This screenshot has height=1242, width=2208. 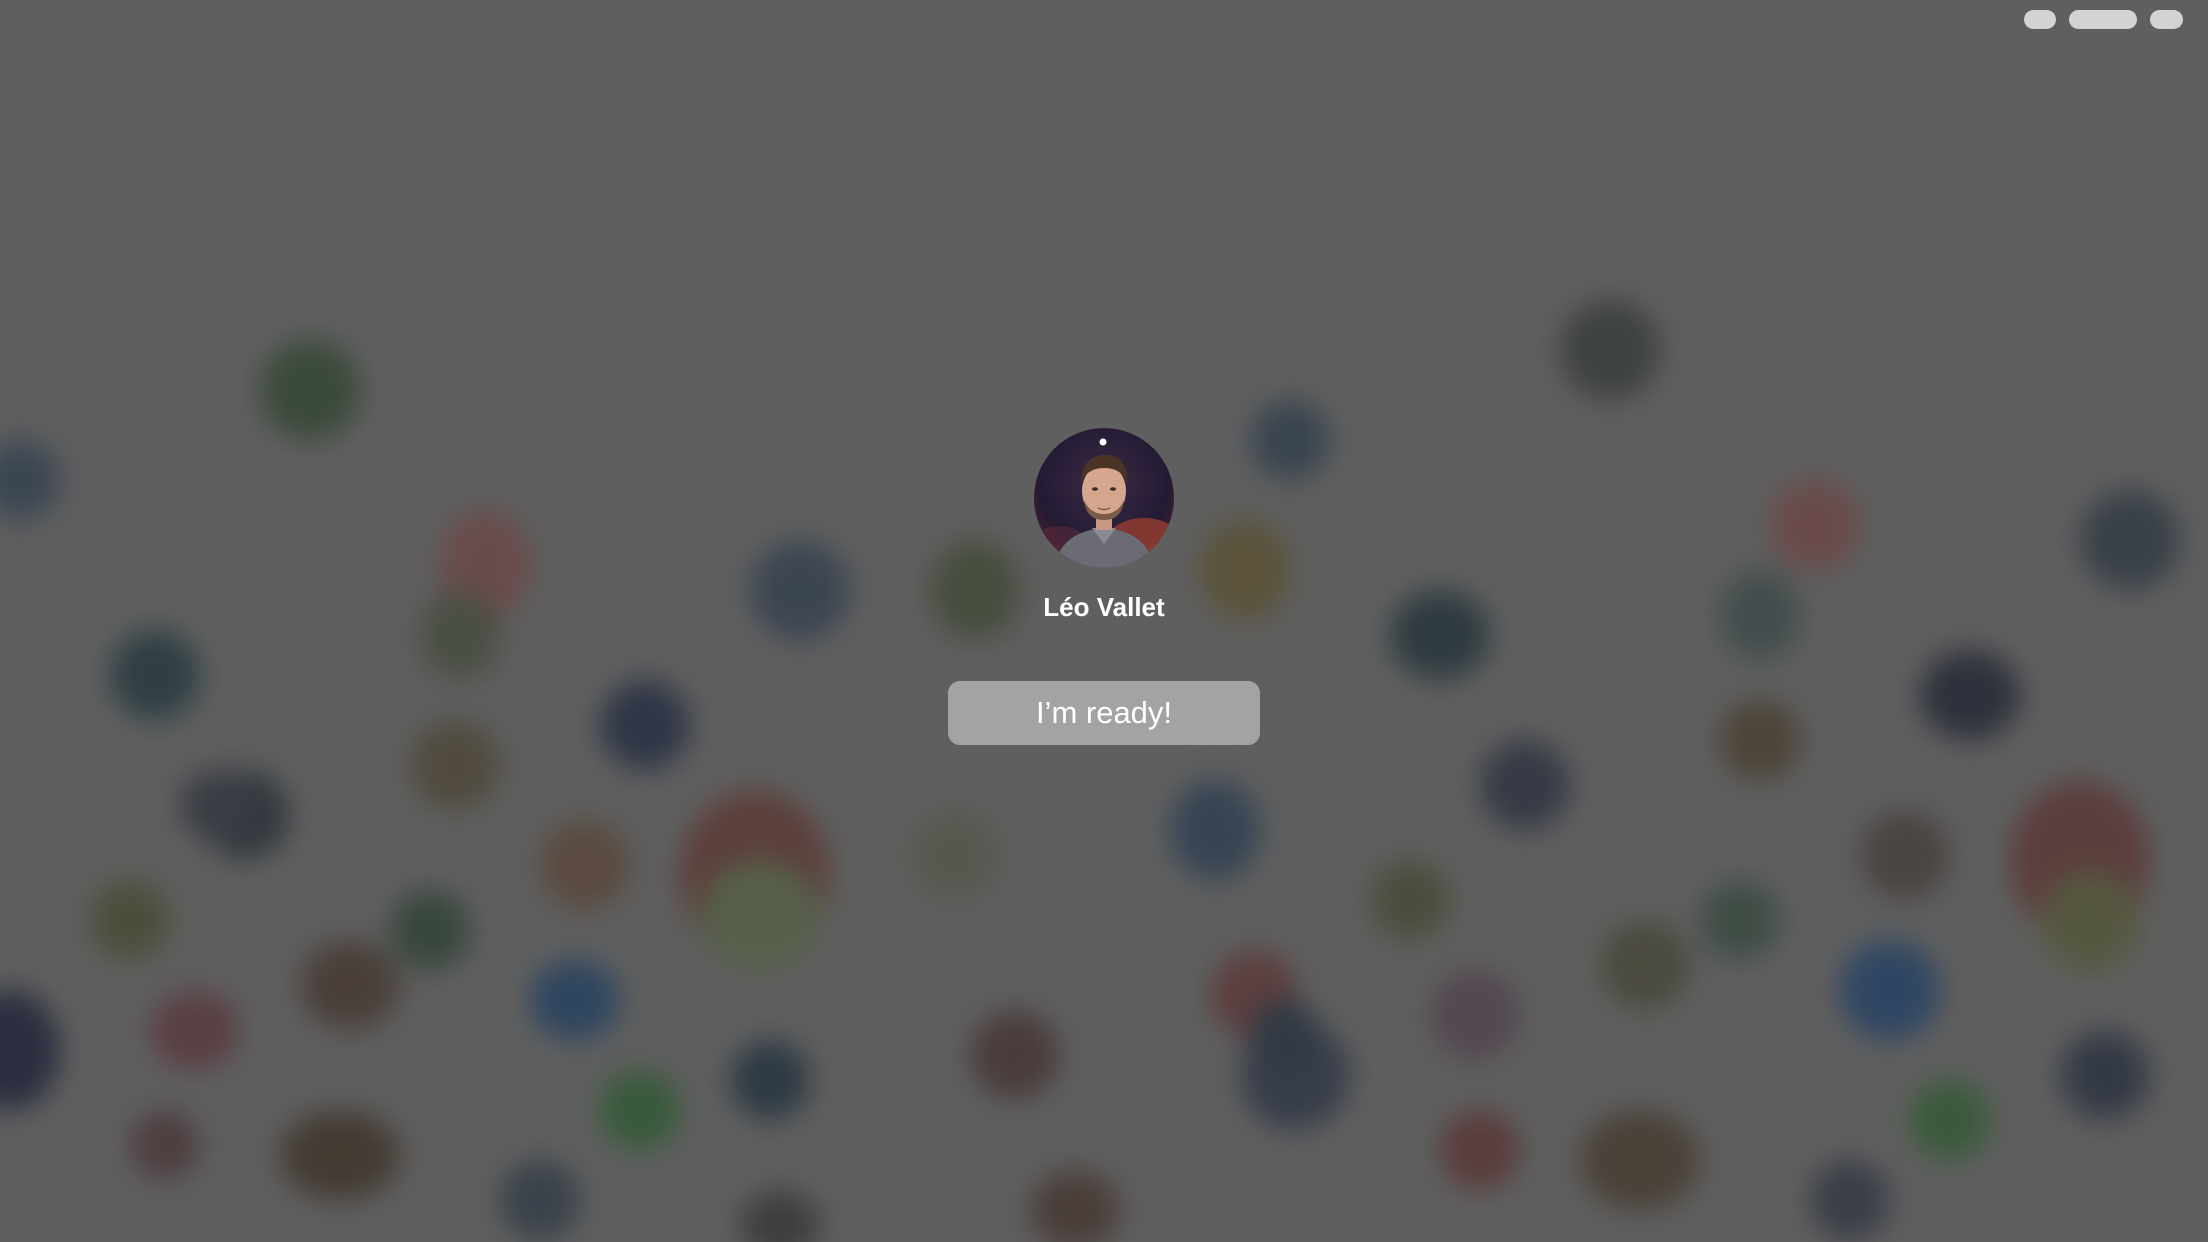 I want to click on user-avatar, so click(x=1104, y=498).